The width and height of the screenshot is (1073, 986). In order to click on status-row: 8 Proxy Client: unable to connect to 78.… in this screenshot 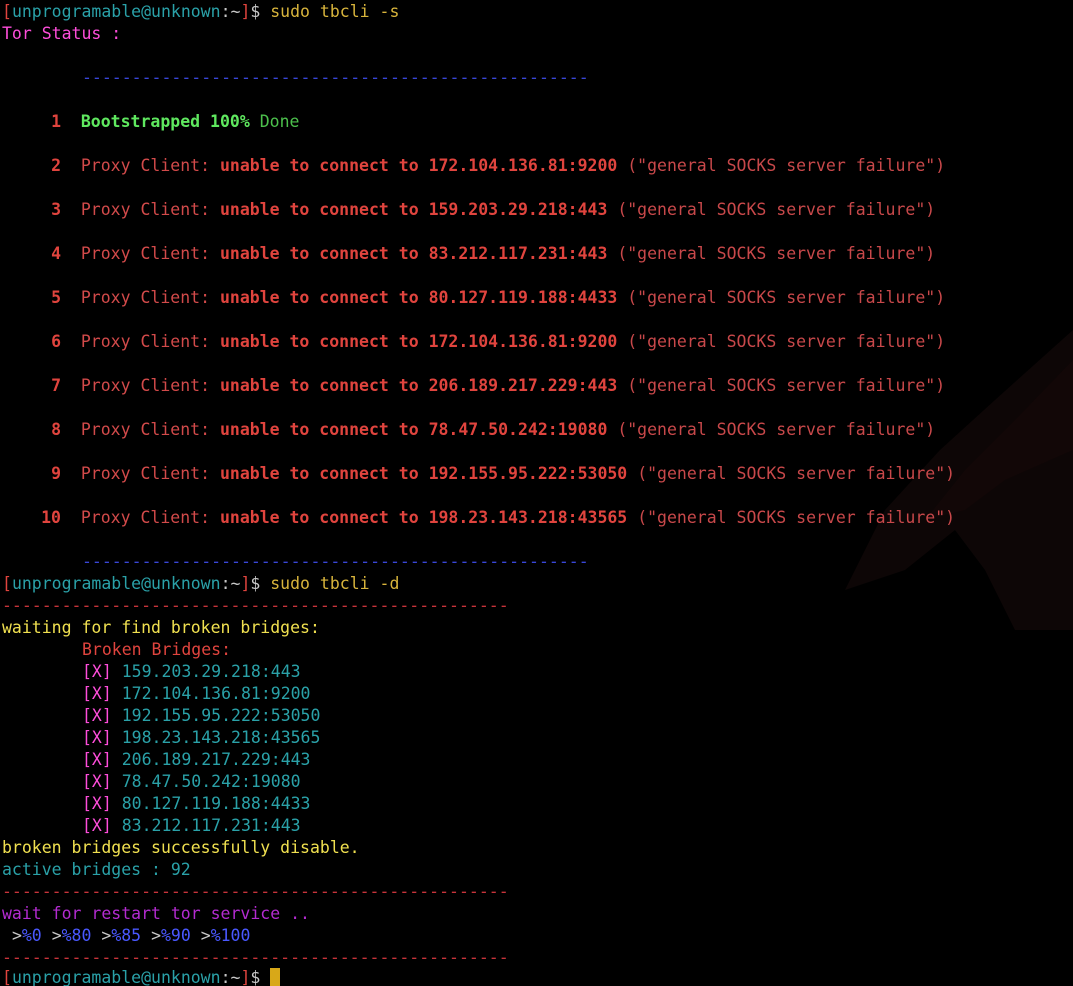, I will do `click(468, 430)`.